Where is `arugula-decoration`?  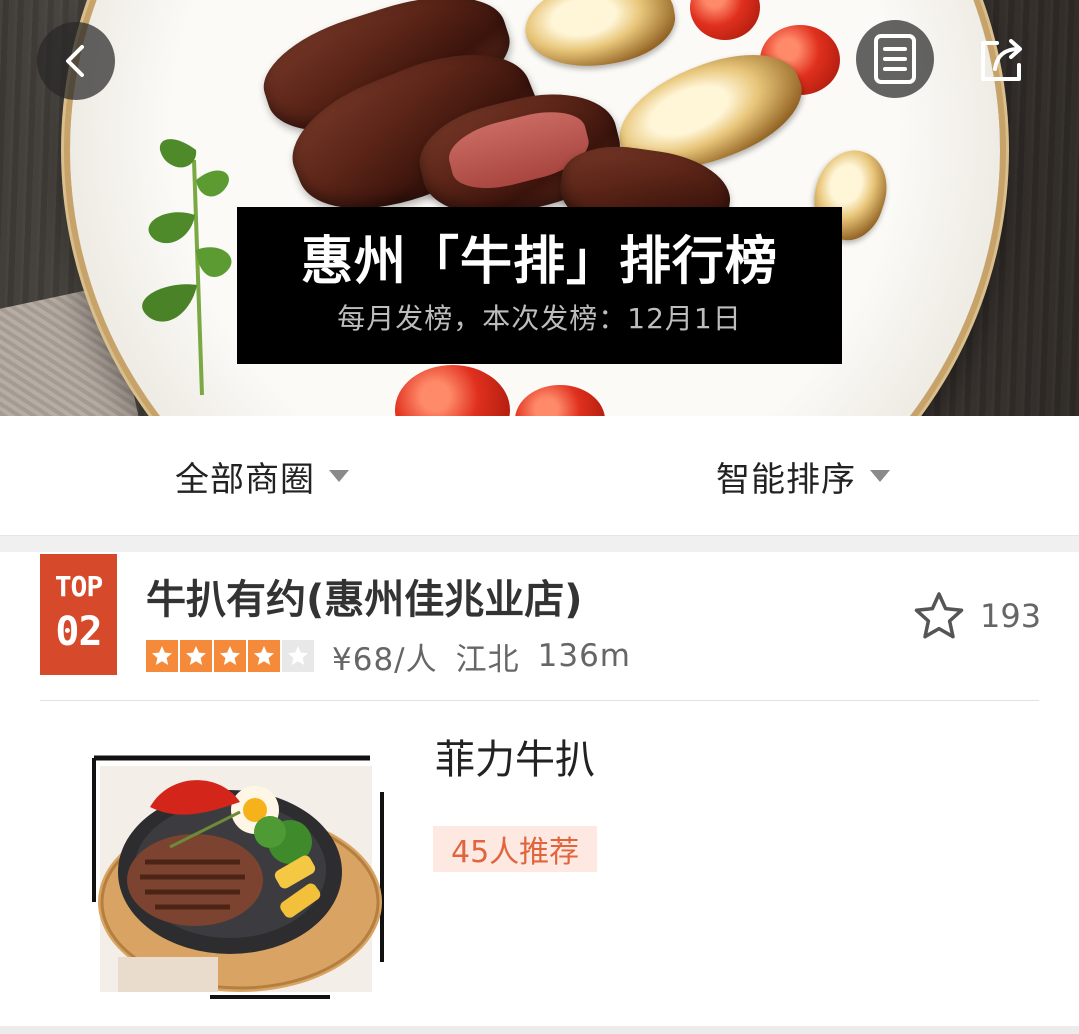
arugula-decoration is located at coordinates (187, 267).